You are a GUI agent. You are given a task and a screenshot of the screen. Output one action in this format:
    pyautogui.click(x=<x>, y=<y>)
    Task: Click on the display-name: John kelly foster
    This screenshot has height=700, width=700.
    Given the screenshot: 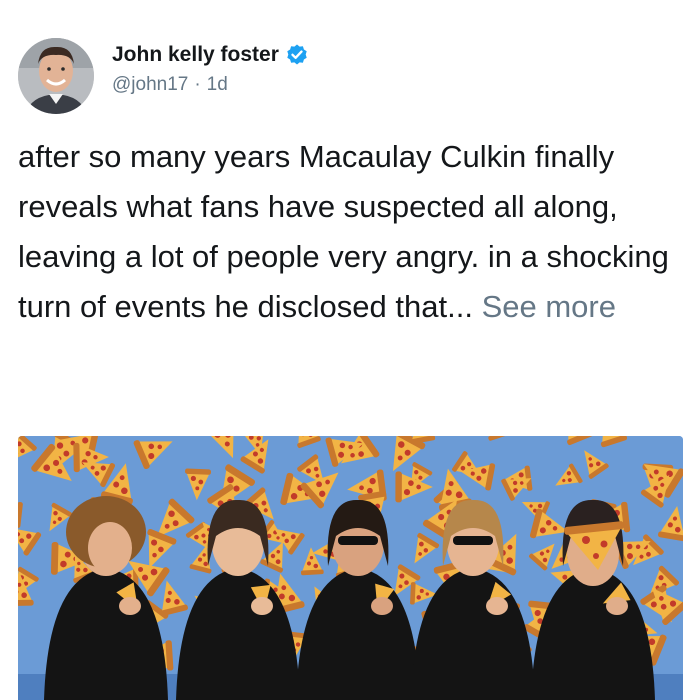 What is the action you would take?
    pyautogui.click(x=195, y=55)
    